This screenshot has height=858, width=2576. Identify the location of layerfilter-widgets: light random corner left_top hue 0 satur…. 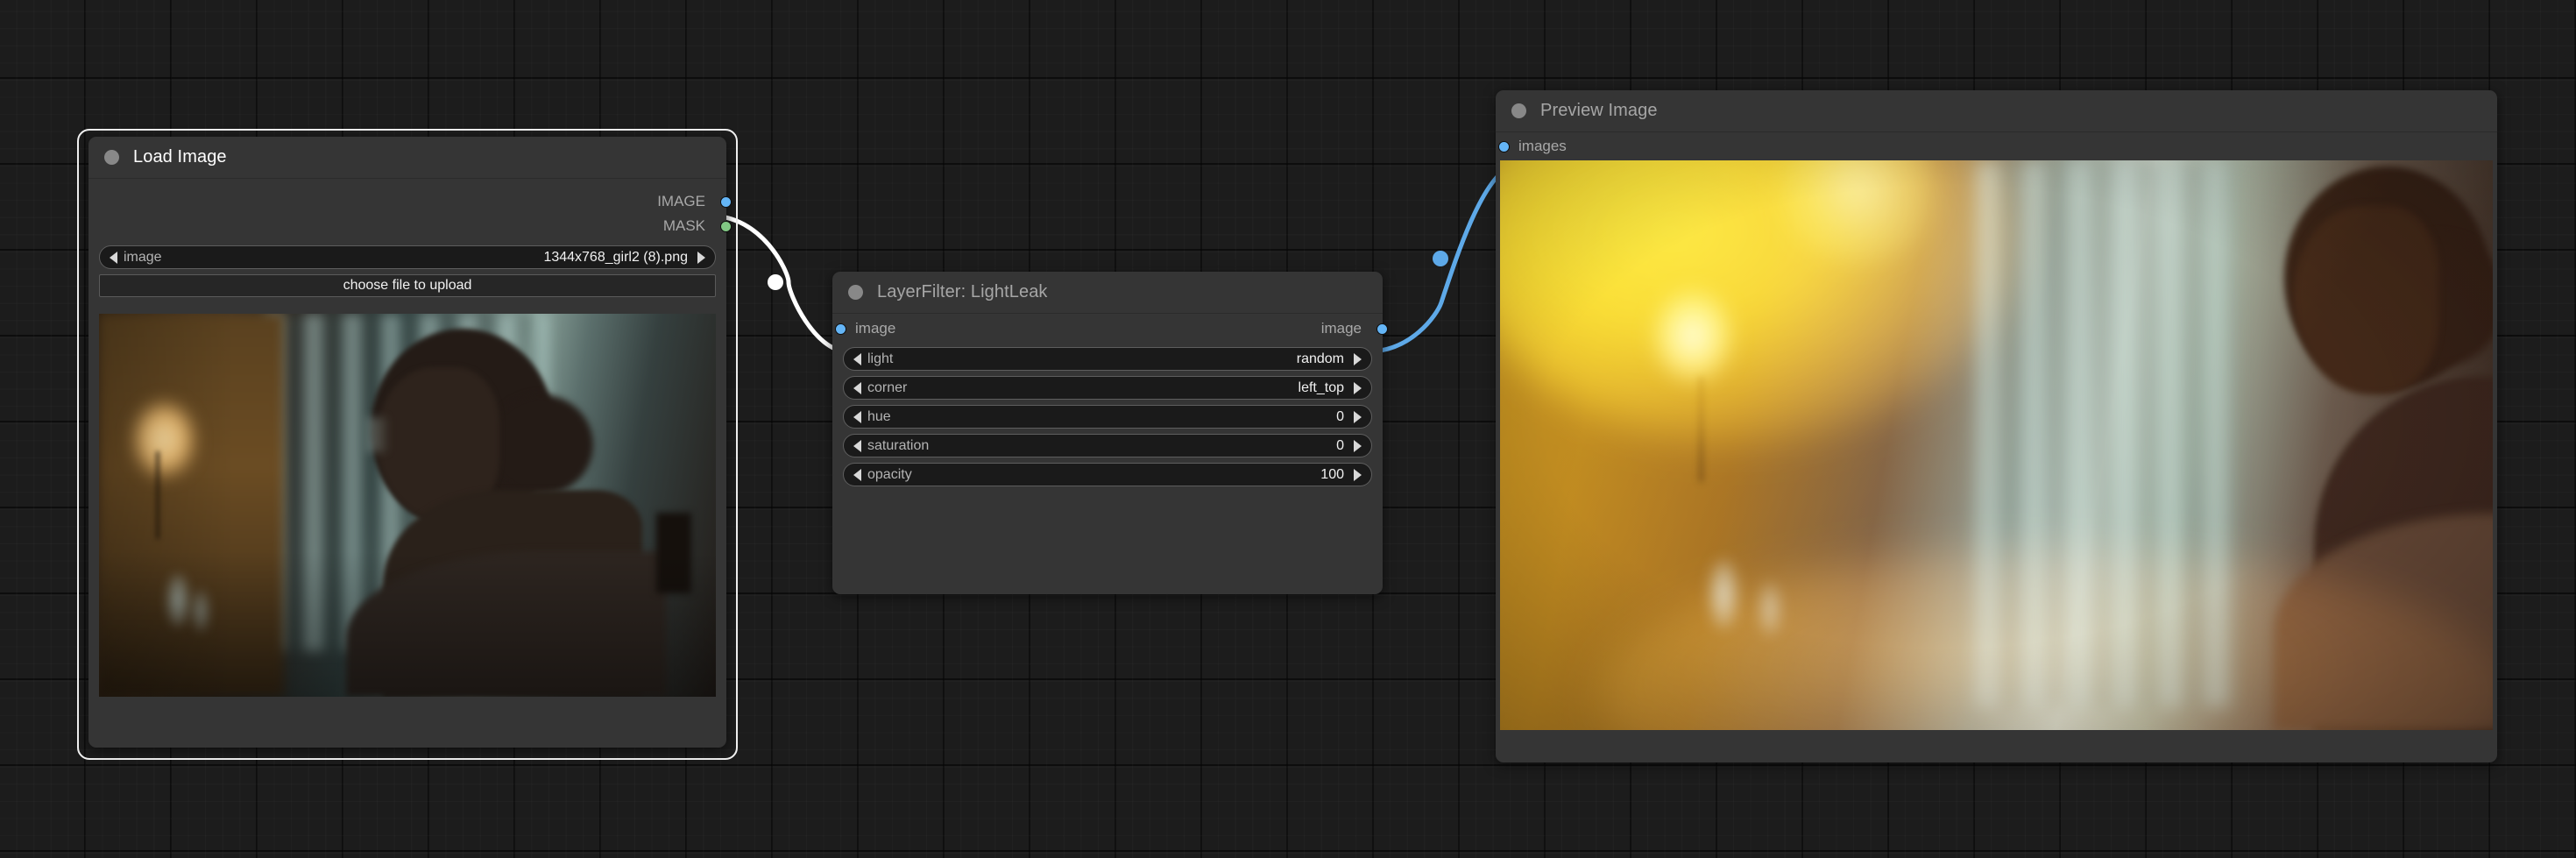
(1107, 419).